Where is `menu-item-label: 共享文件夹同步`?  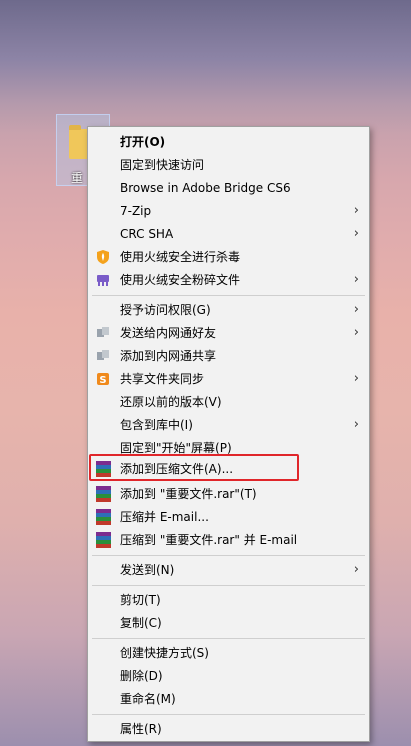 menu-item-label: 共享文件夹同步 is located at coordinates (162, 379).